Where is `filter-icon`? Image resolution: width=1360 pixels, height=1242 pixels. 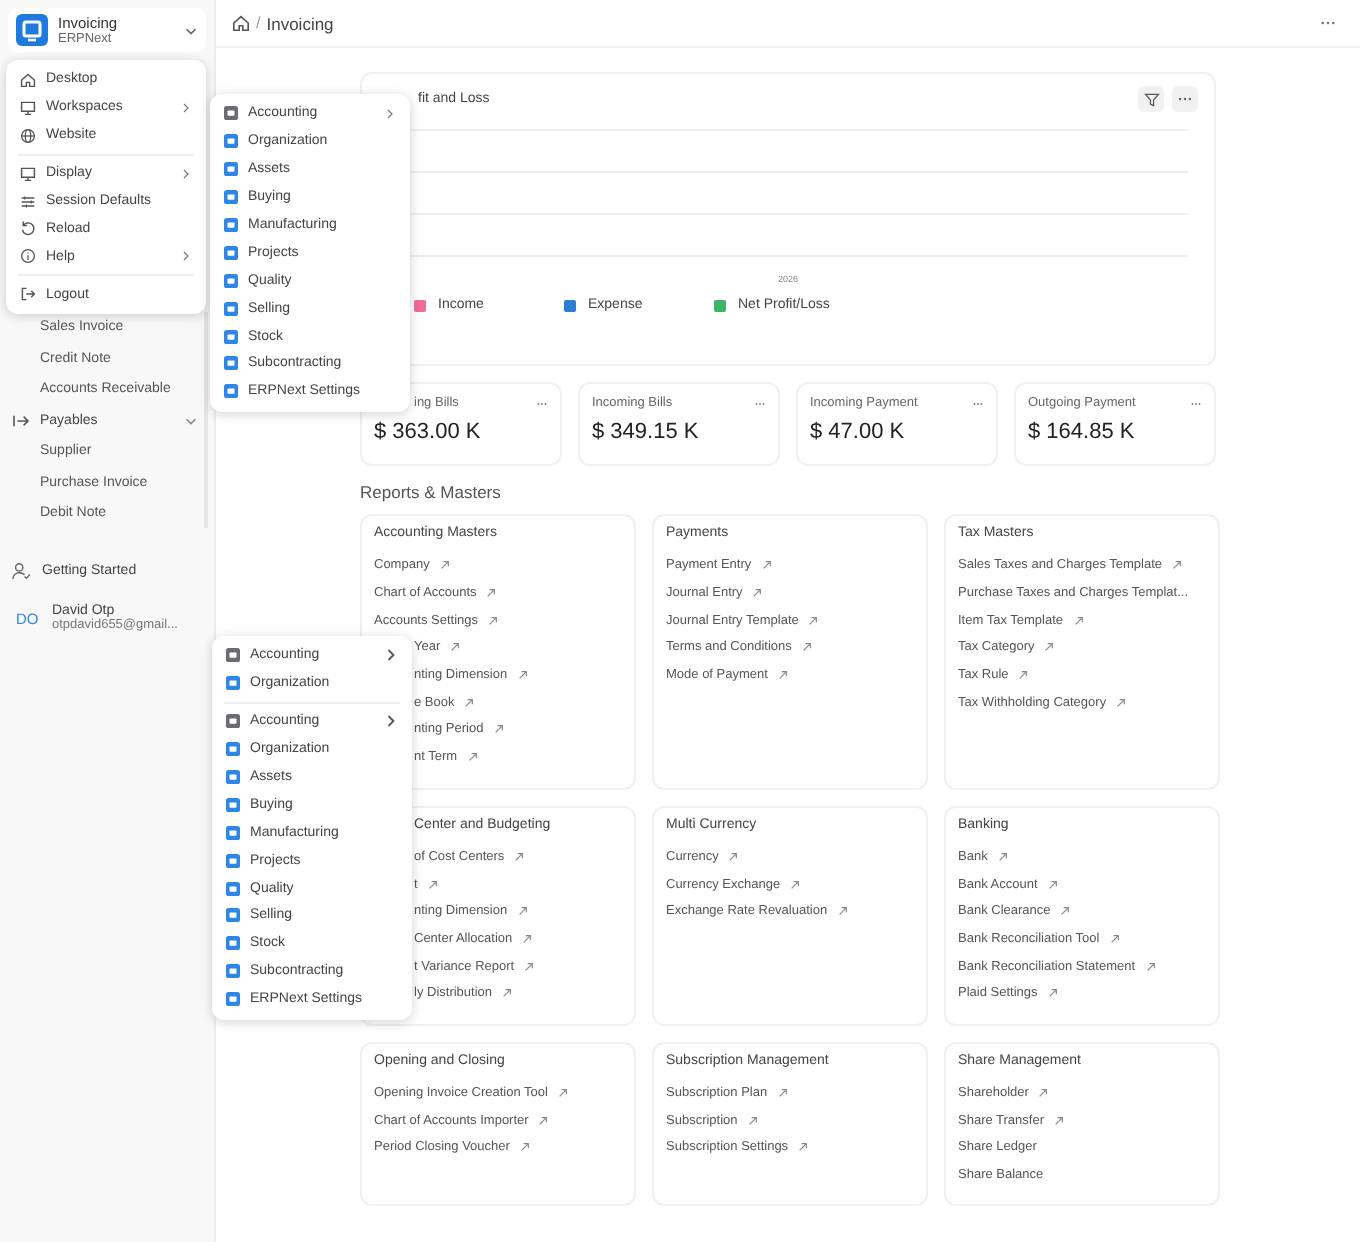 filter-icon is located at coordinates (1151, 99).